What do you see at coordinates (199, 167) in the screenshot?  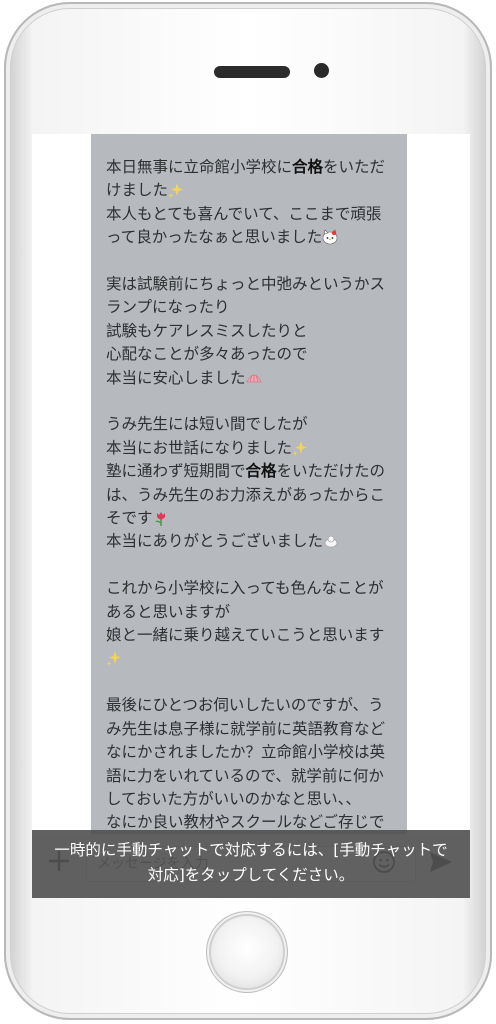 I see `text-run: 本日無事に立命館小学校に` at bounding box center [199, 167].